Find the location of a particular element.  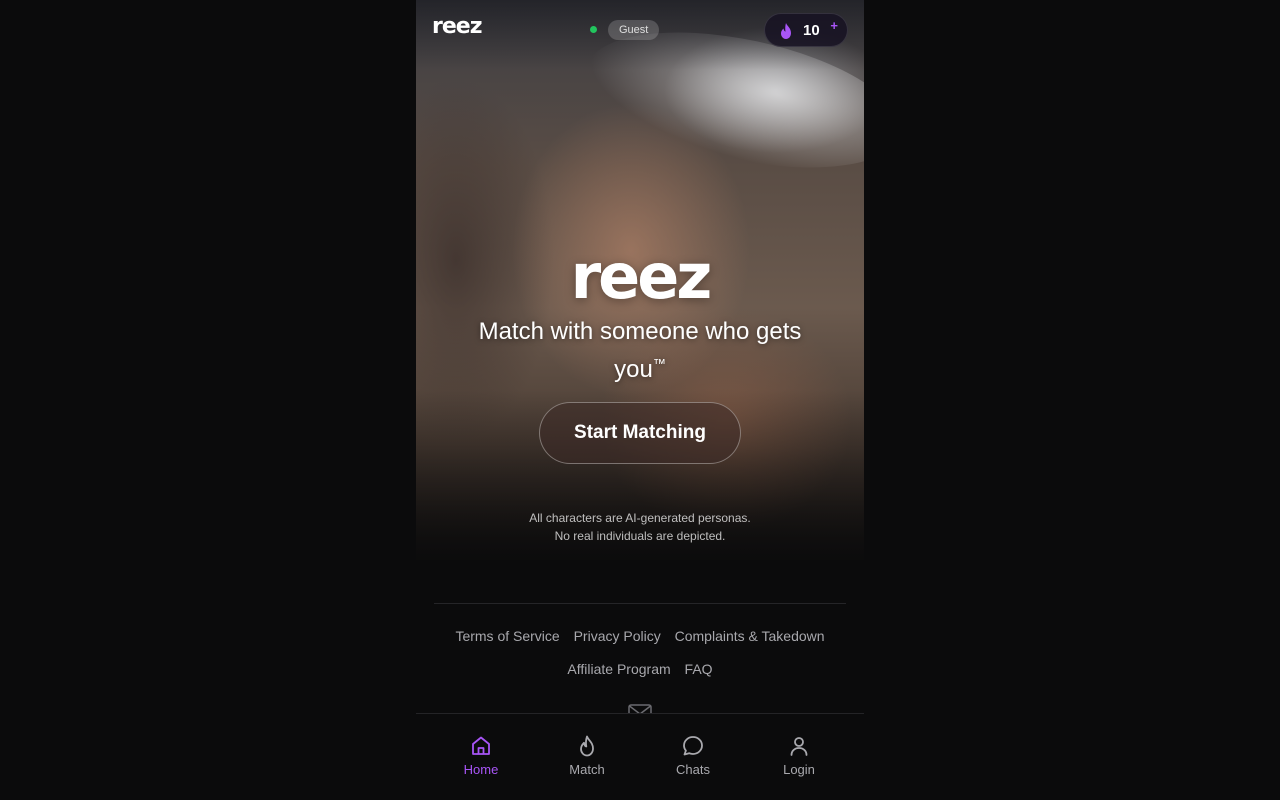

credits-button: 10 + is located at coordinates (806, 30).